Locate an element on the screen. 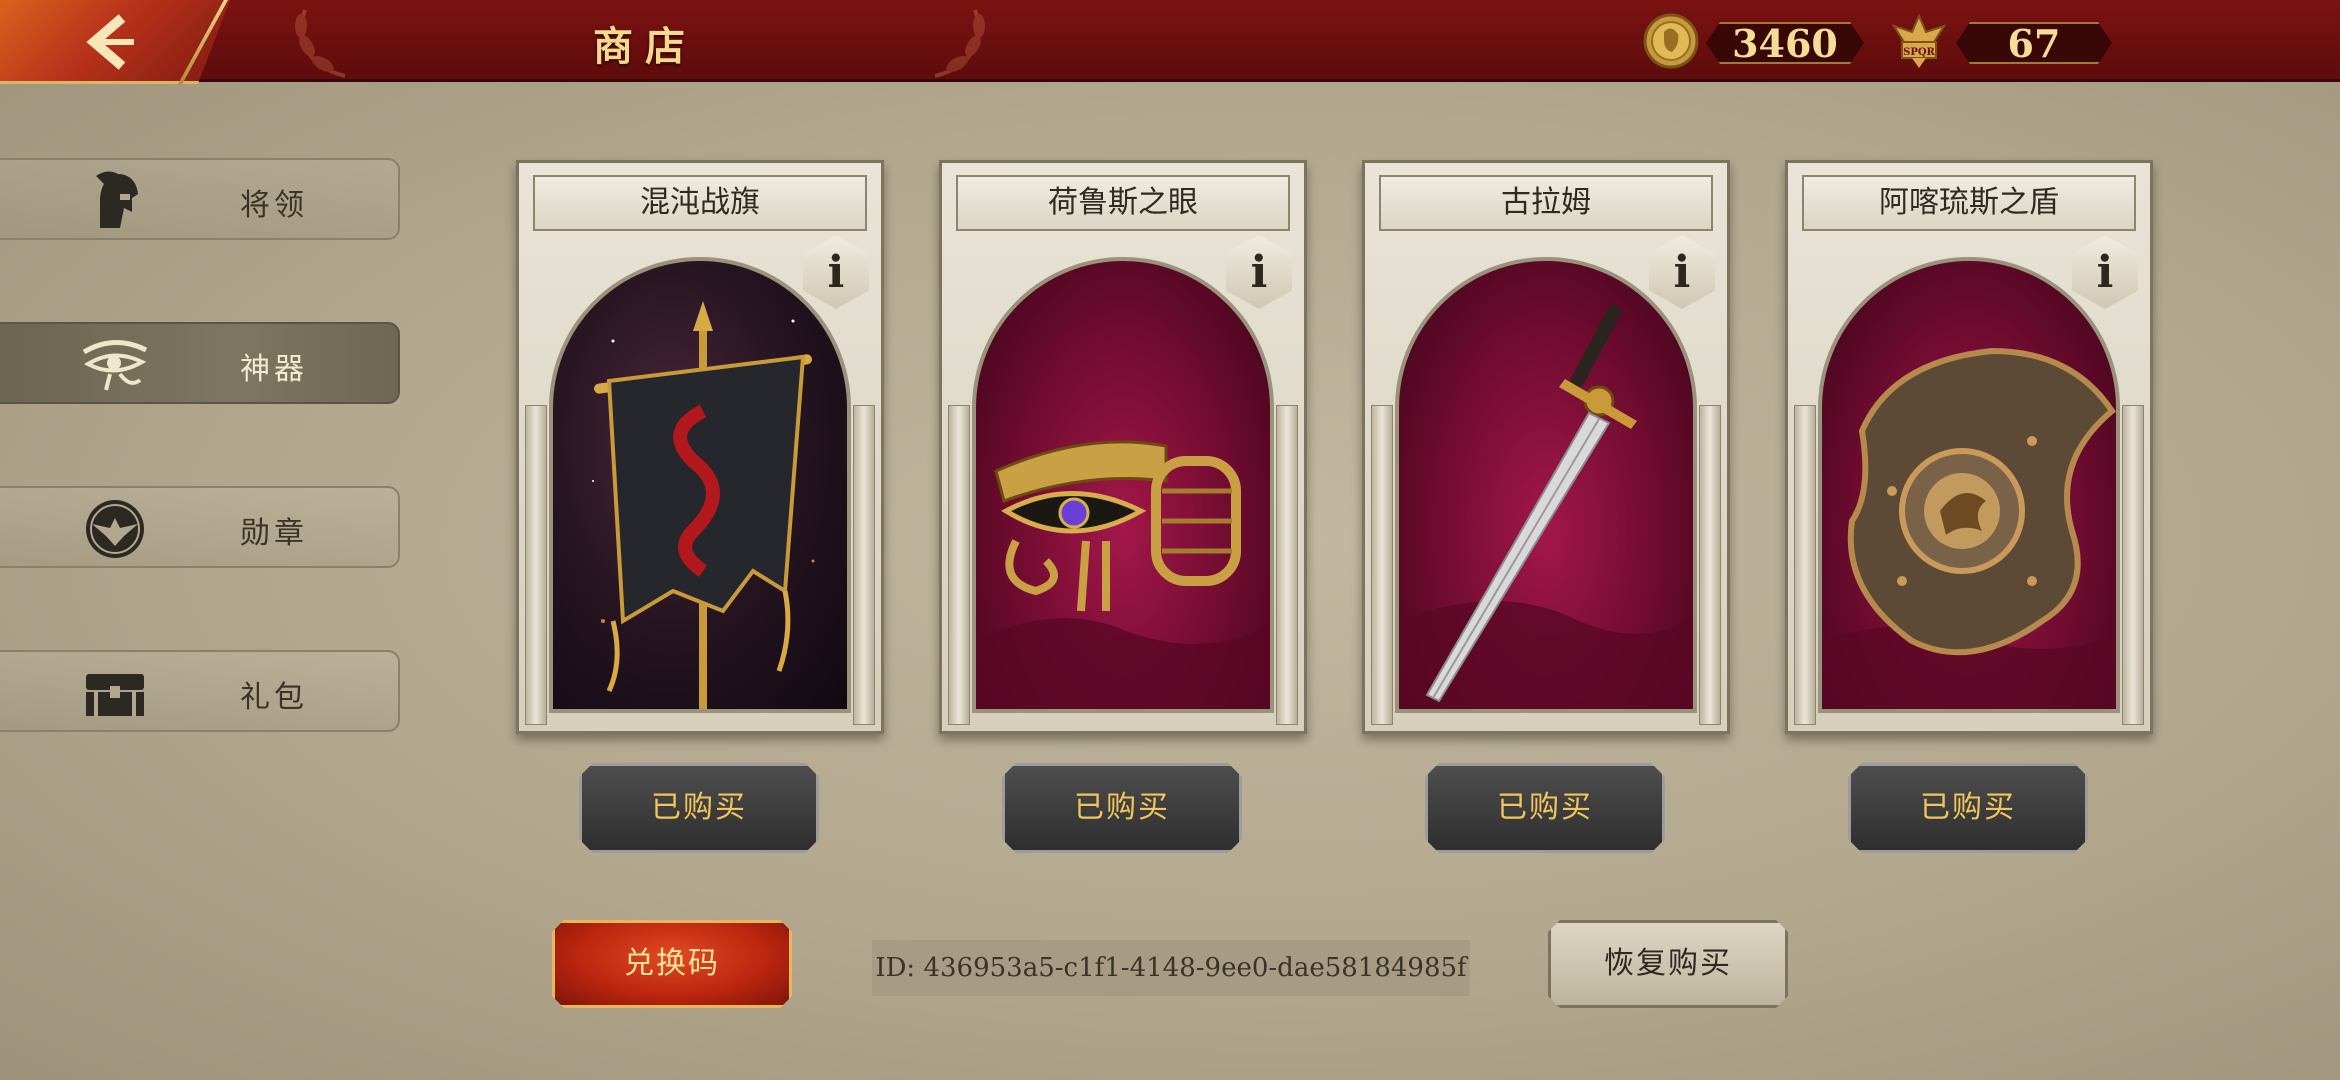 The image size is (2340, 1080). restore-purchase-button: 恢复购买 is located at coordinates (1668, 964).